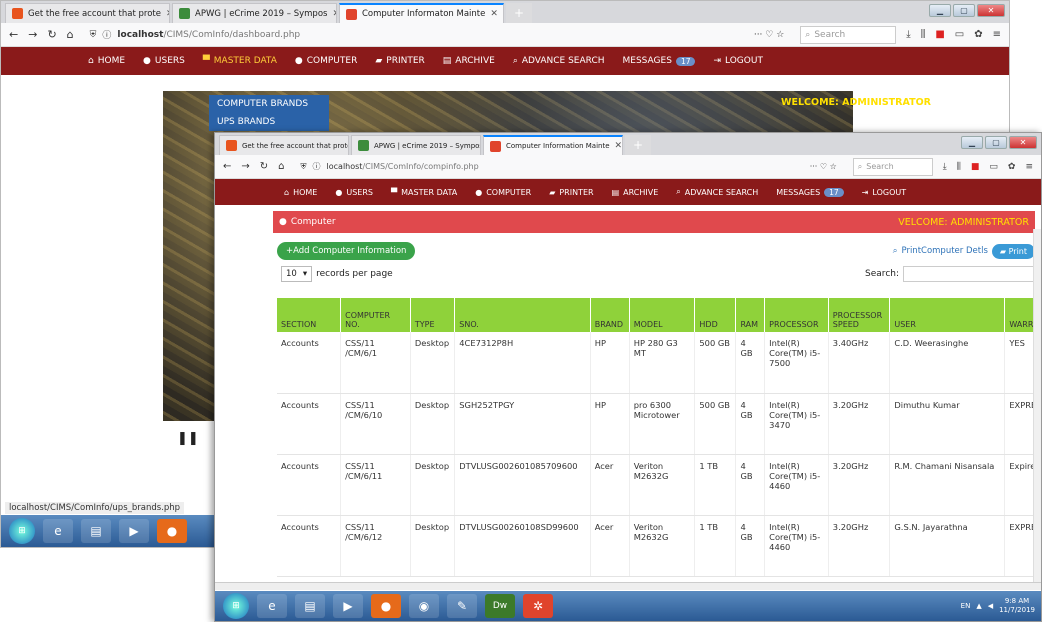 The image size is (1042, 622). I want to click on volume-icon: ◀, so click(990, 606).